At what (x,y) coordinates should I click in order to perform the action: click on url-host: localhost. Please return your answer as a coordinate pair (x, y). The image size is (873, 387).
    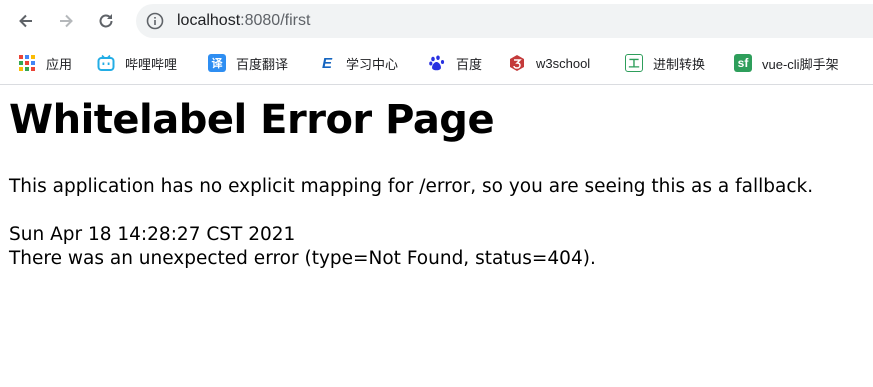
    Looking at the image, I should click on (209, 20).